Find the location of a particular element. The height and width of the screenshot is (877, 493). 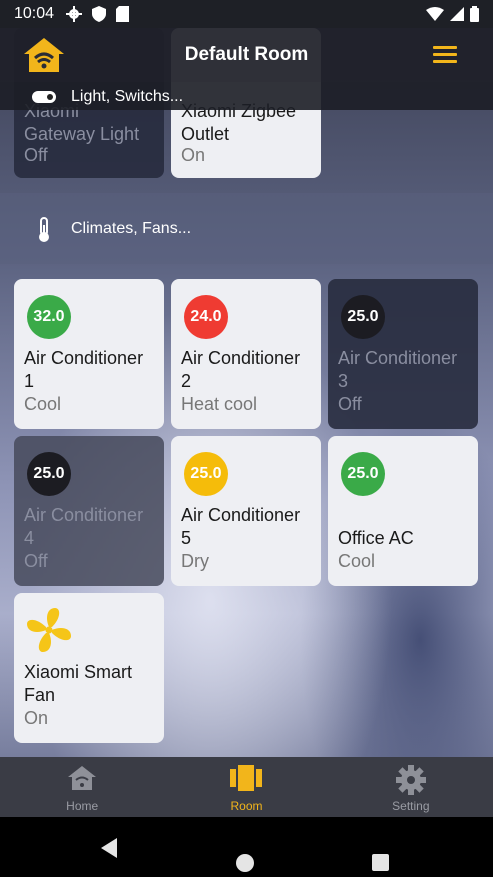

battery-icon is located at coordinates (474, 14).